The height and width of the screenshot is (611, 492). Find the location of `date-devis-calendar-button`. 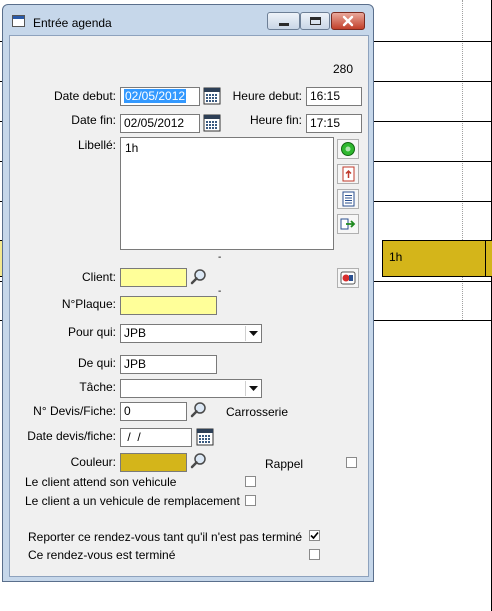

date-devis-calendar-button is located at coordinates (205, 437).